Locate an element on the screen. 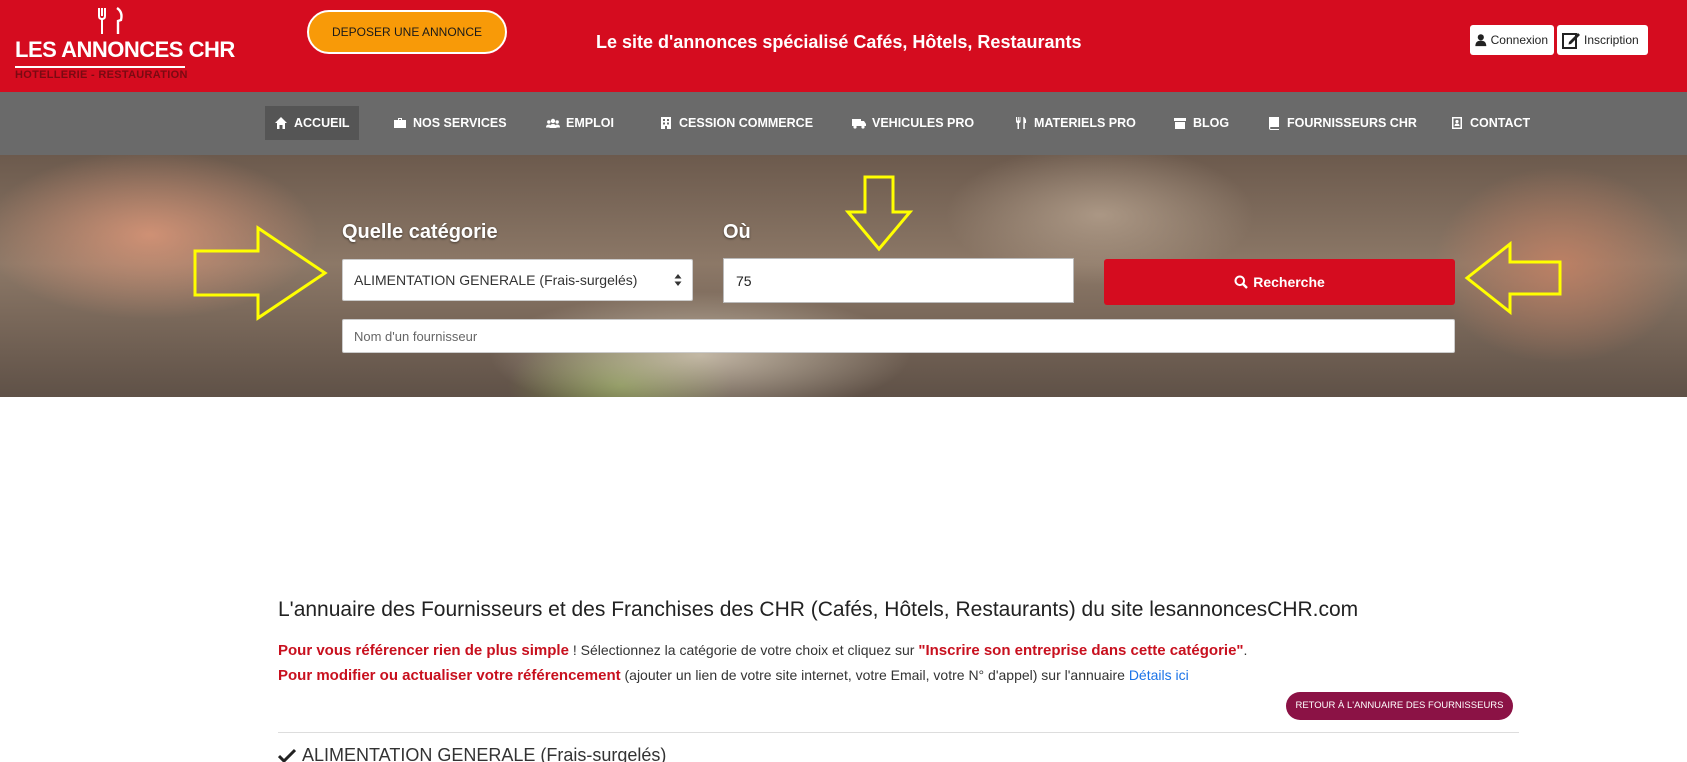 Image resolution: width=1687 pixels, height=762 pixels. search-button-label: Recherche is located at coordinates (1289, 282).